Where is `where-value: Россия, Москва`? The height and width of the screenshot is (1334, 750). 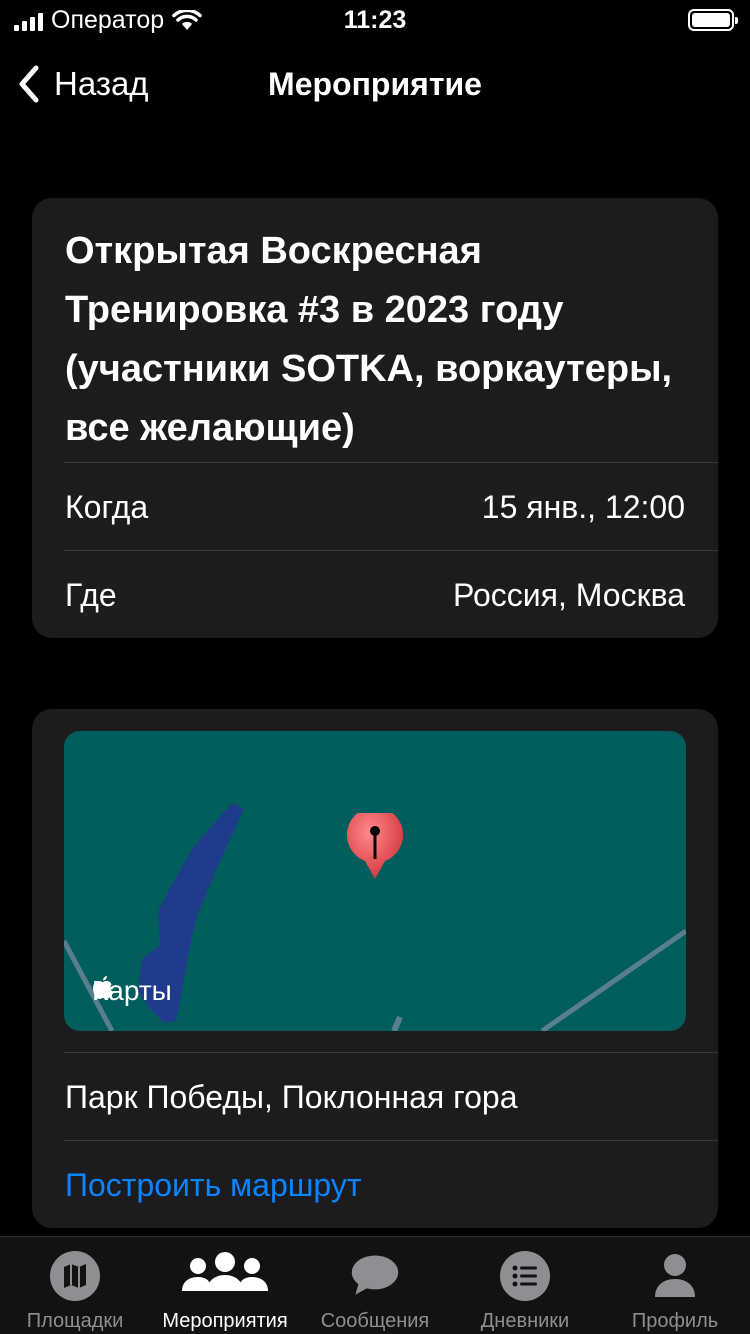
where-value: Россия, Москва is located at coordinates (569, 594).